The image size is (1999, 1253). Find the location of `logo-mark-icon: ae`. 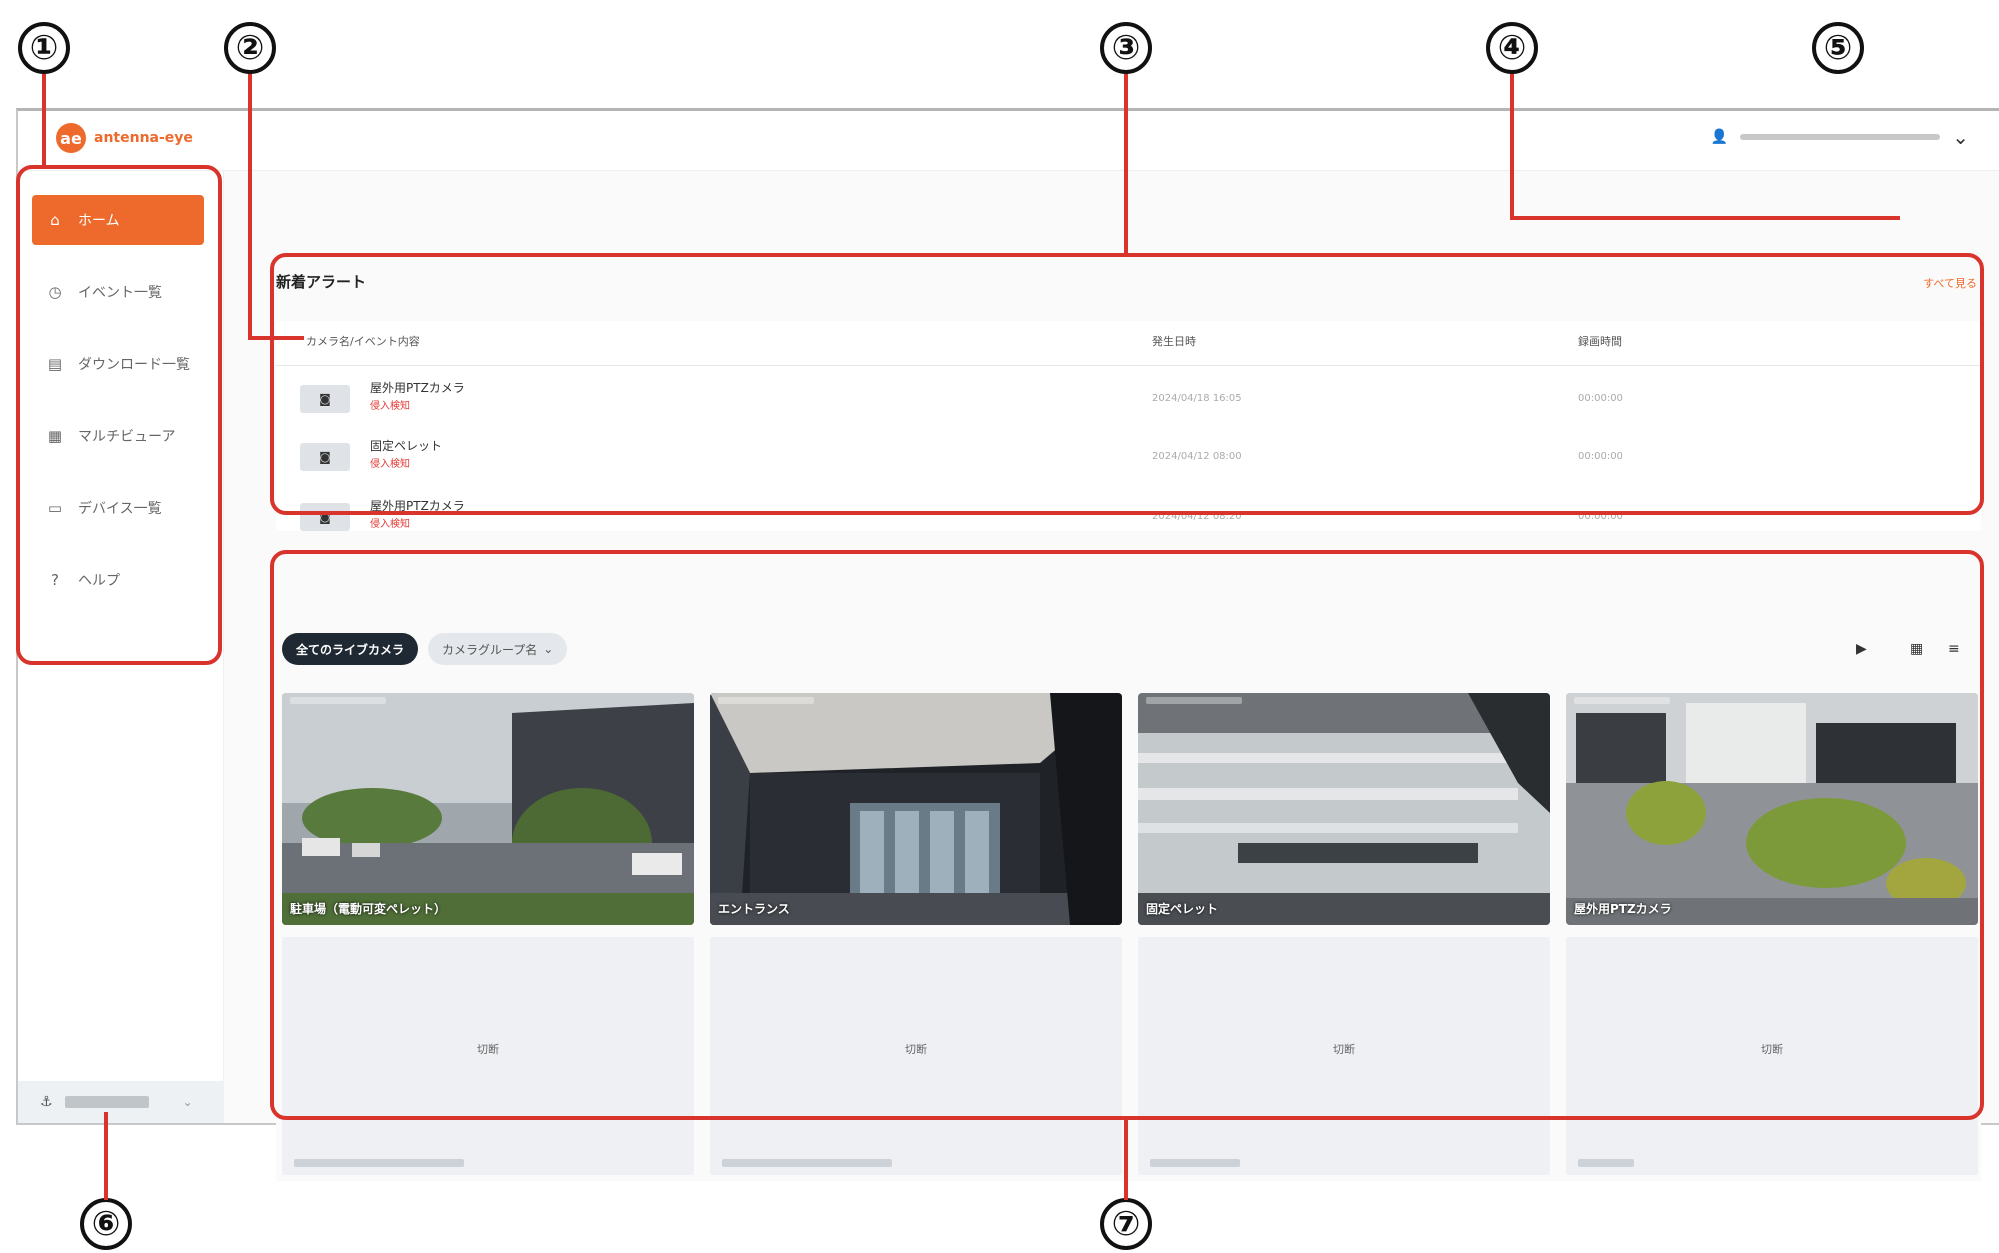

logo-mark-icon: ae is located at coordinates (71, 138).